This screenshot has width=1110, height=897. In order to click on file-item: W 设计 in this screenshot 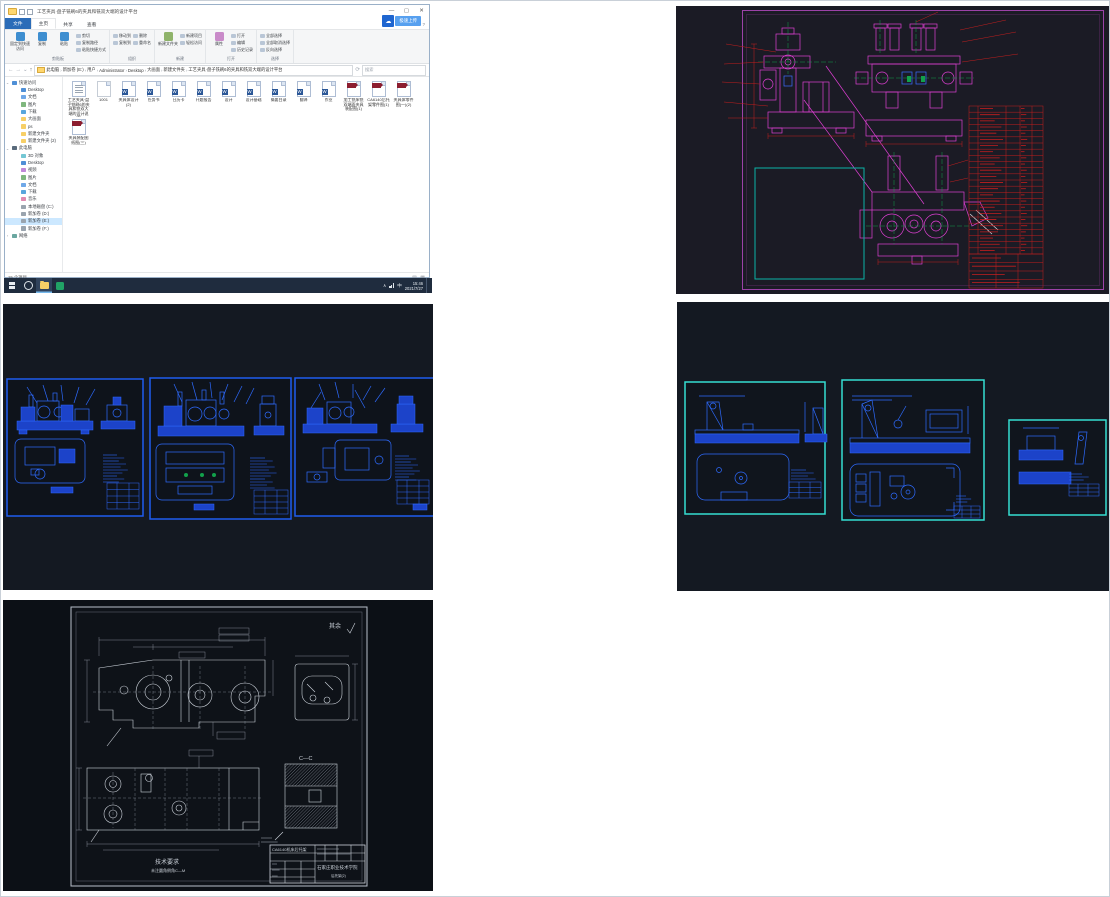, I will do `click(228, 92)`.